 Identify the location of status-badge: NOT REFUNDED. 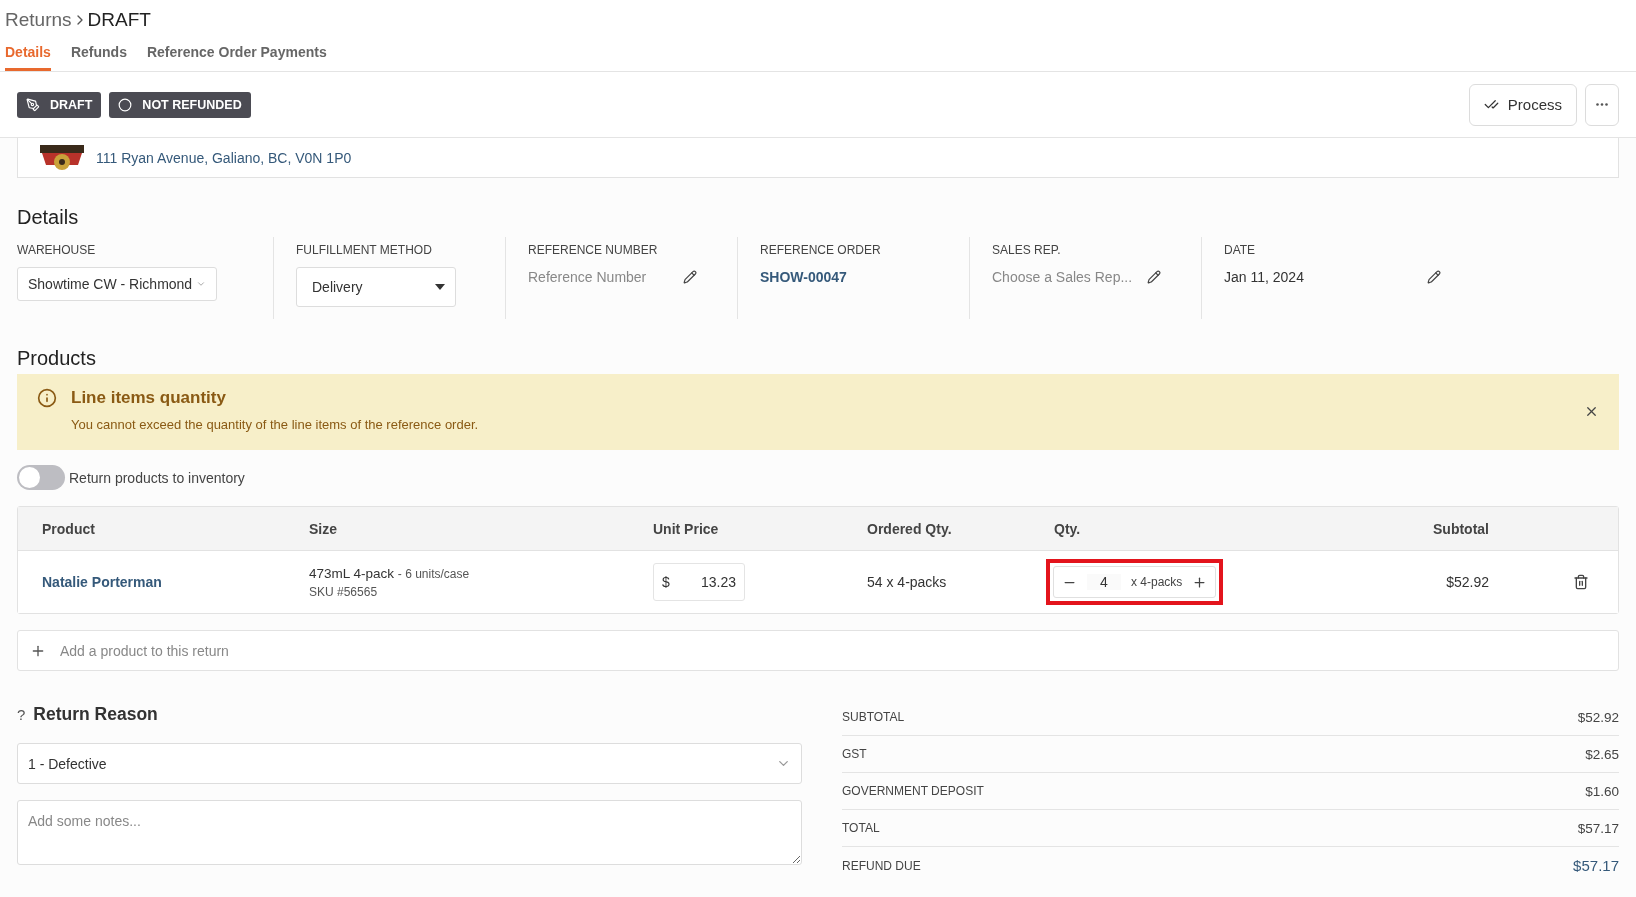
(180, 104).